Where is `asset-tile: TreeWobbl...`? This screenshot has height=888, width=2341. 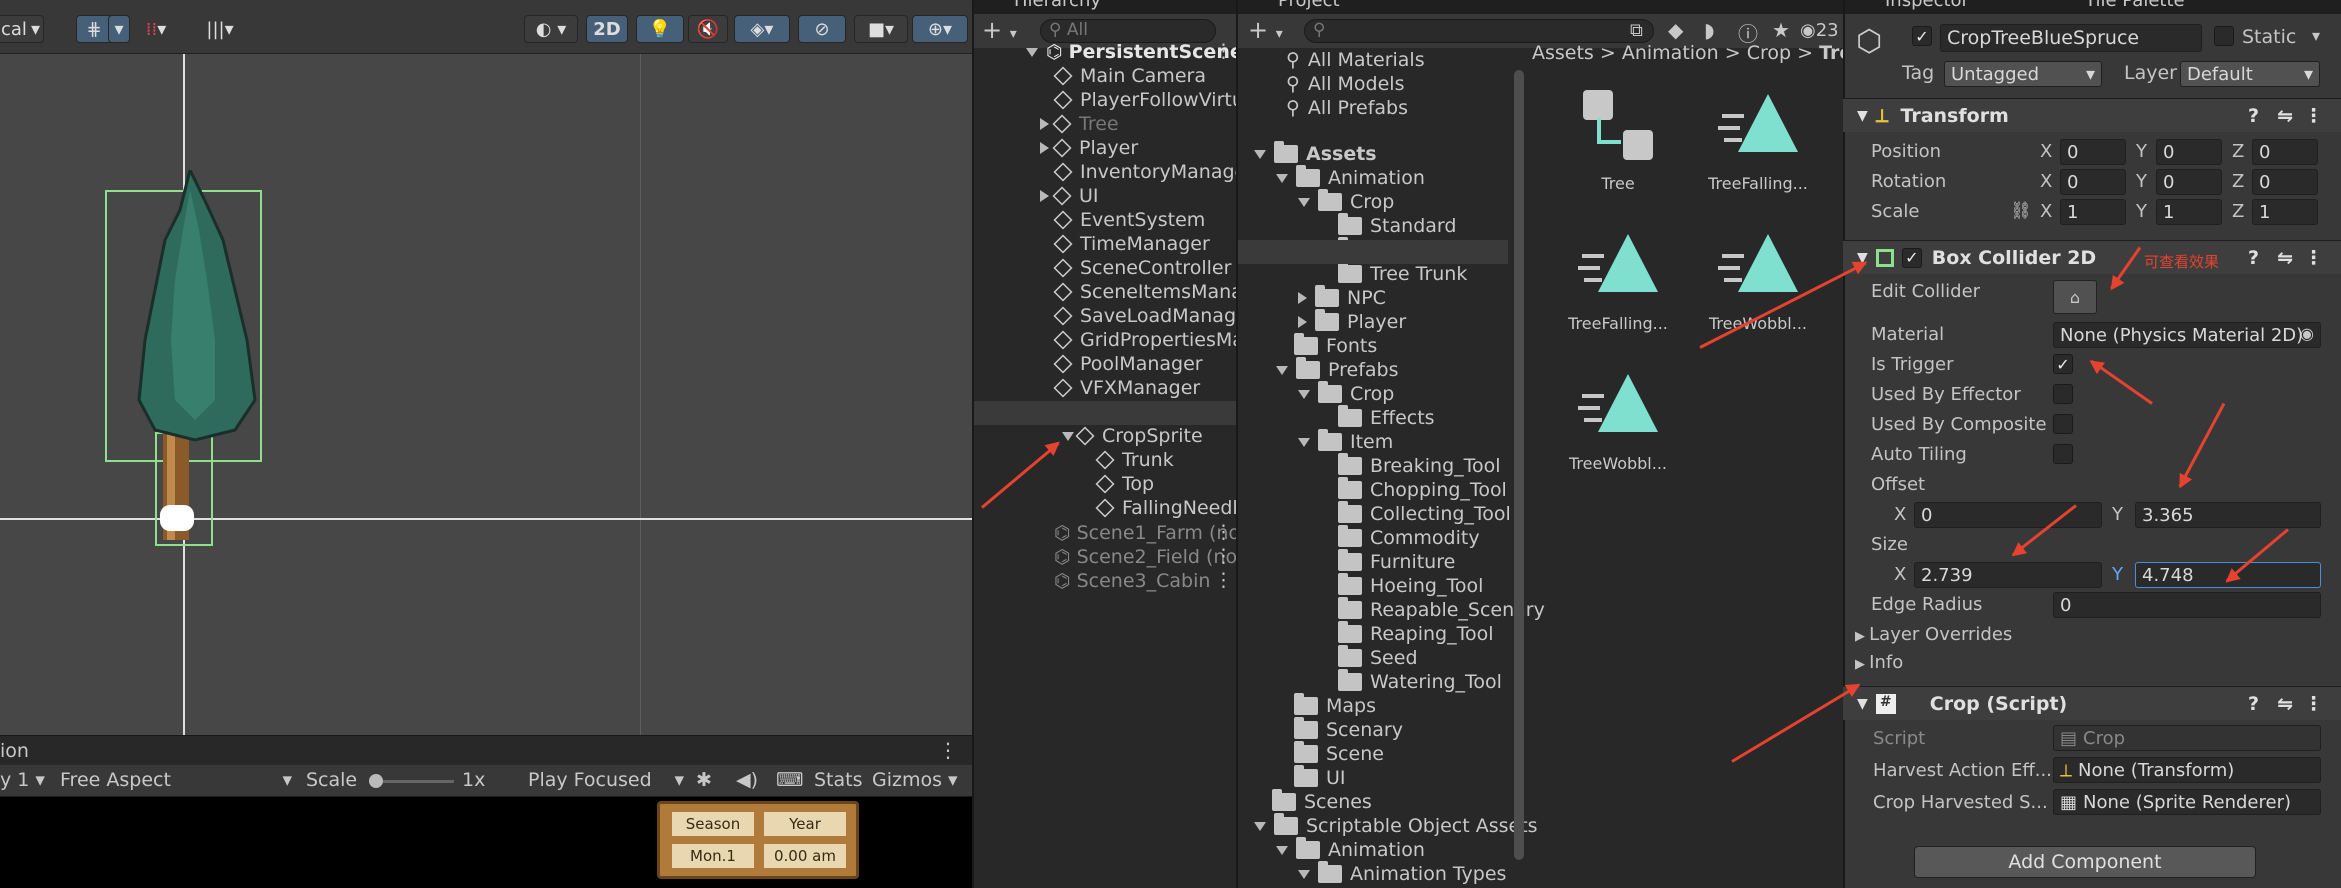
asset-tile: TreeWobbl... is located at coordinates (1758, 290).